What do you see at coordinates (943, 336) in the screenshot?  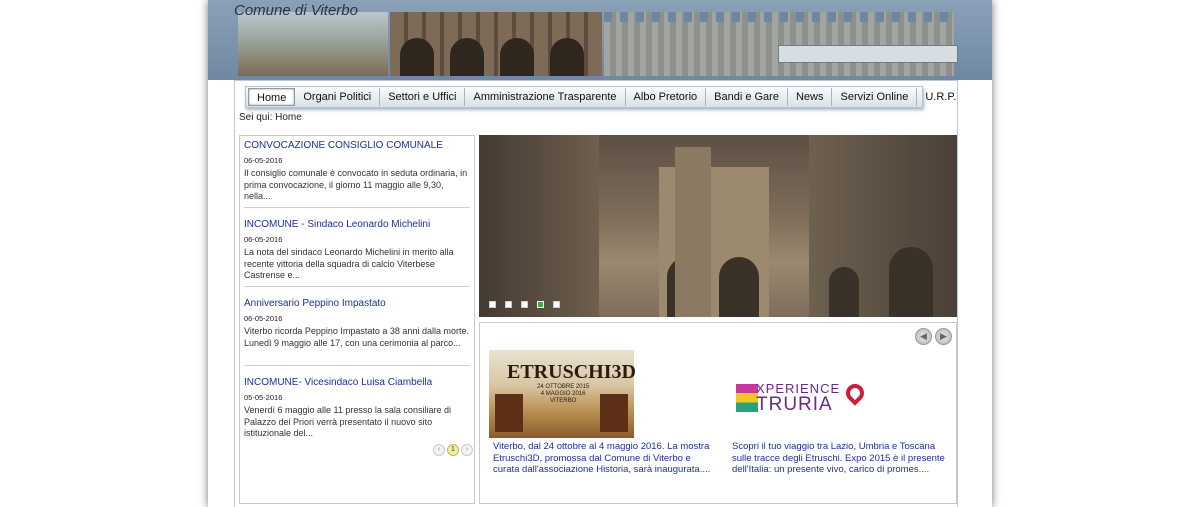 I see `arrow-right-icon: ▶` at bounding box center [943, 336].